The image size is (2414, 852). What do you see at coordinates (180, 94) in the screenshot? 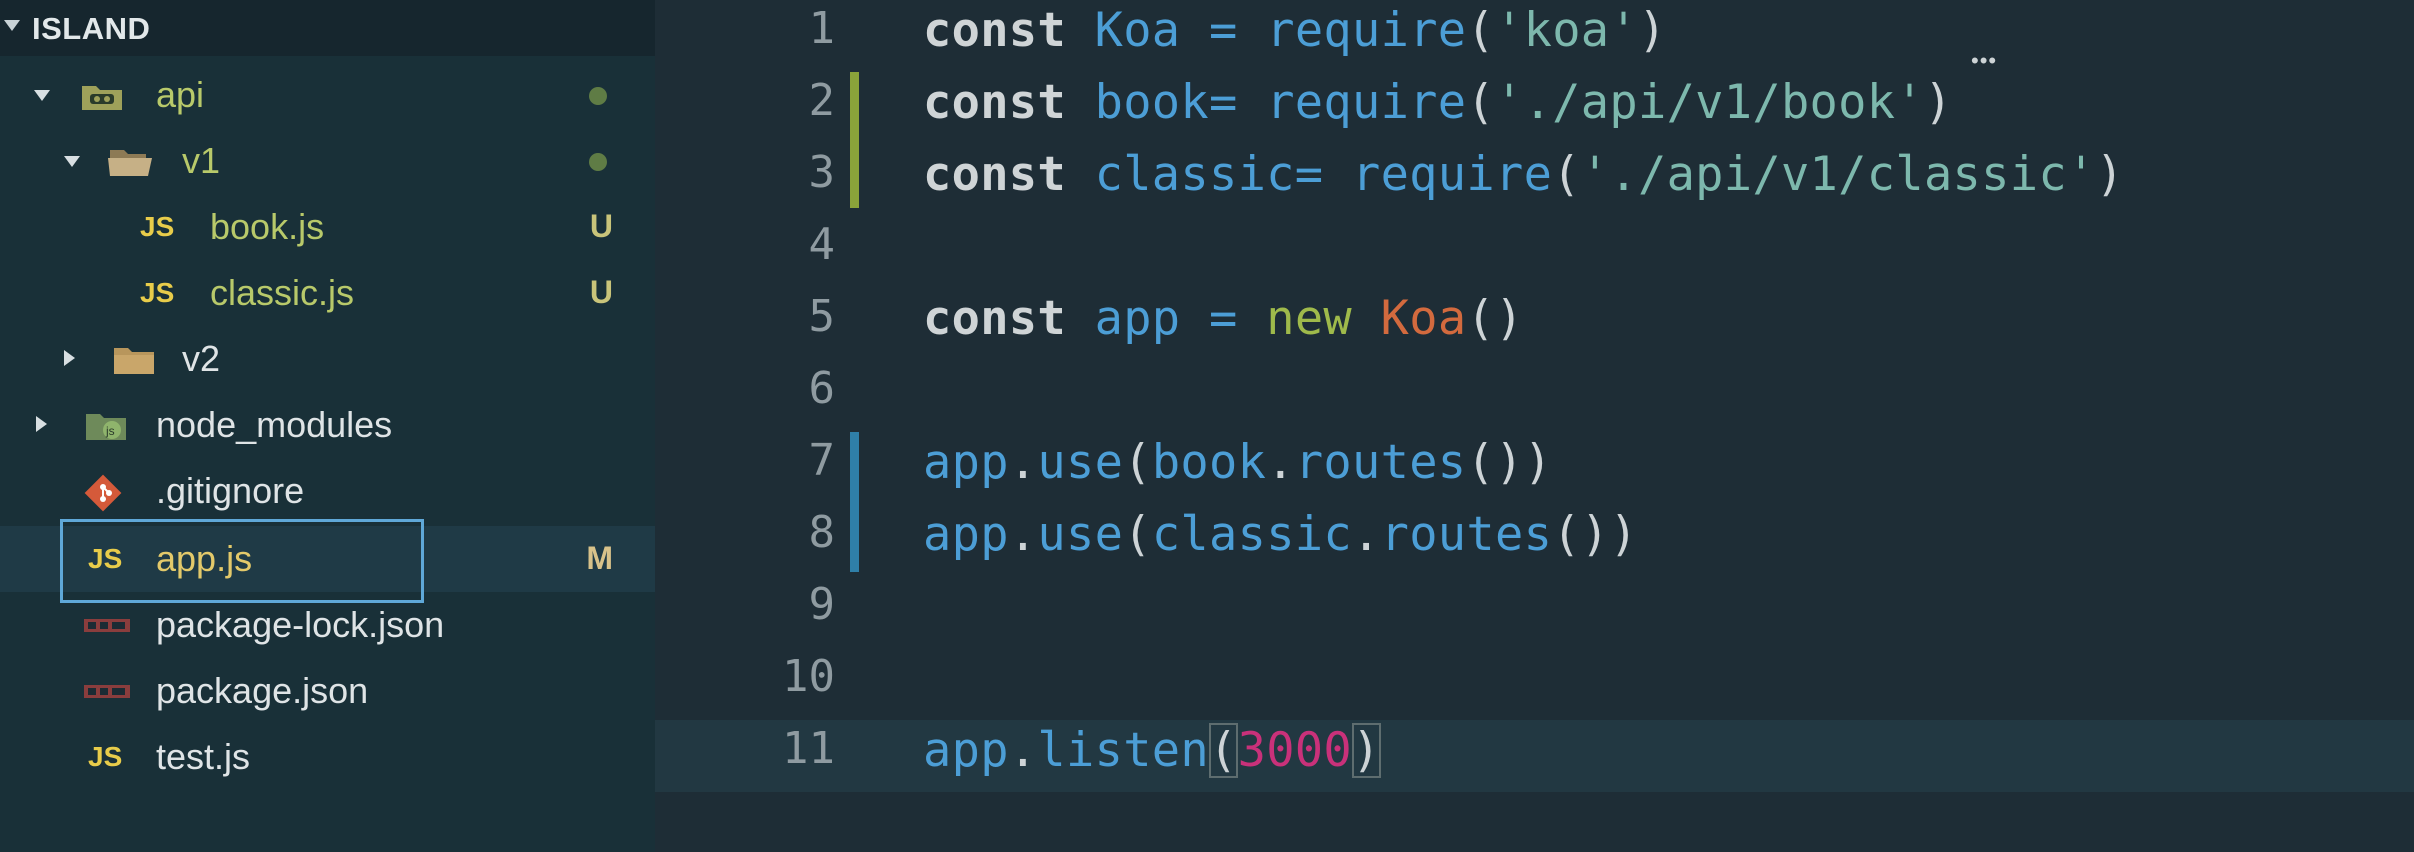
I see `tree-item-label: api` at bounding box center [180, 94].